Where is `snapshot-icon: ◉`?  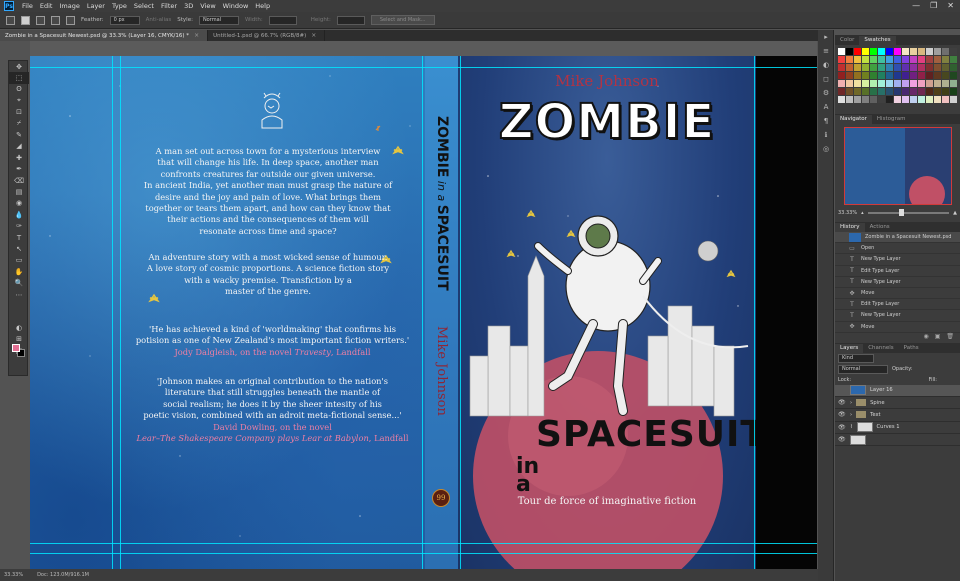
snapshot-icon: ◉ is located at coordinates (925, 338).